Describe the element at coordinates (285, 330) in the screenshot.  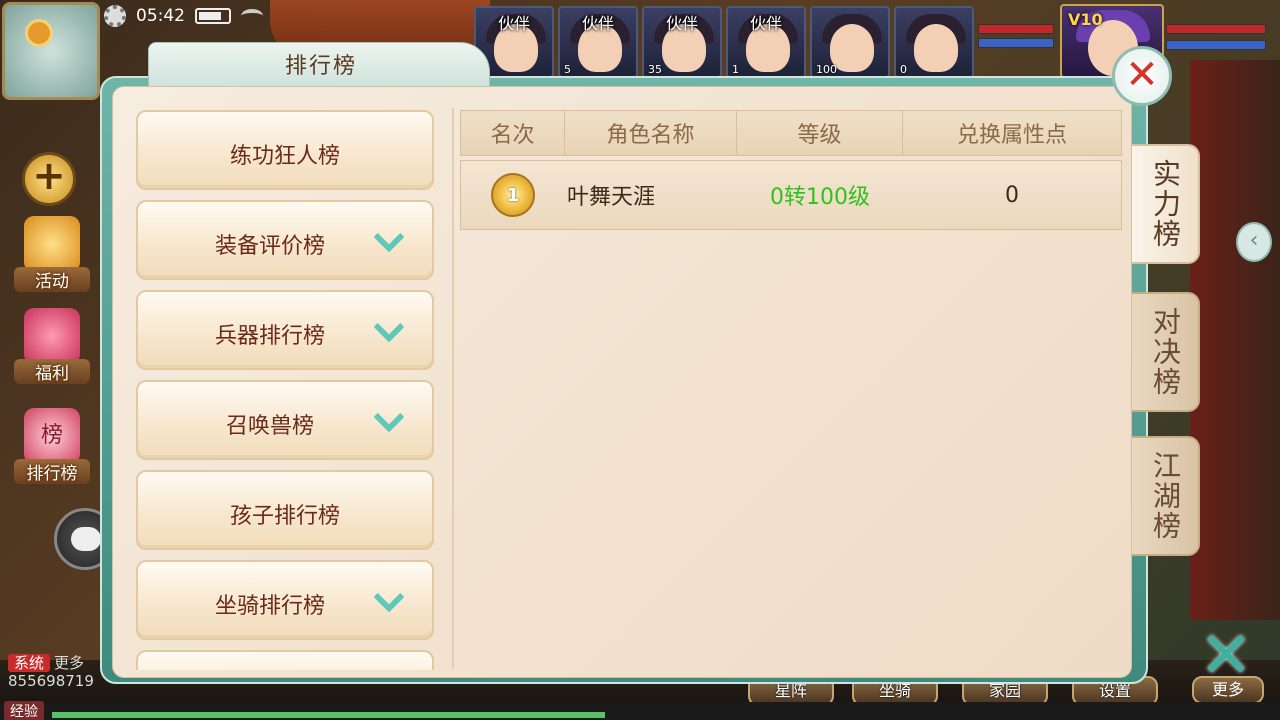
I see `category-item-weapon: 兵器排行榜` at that location.